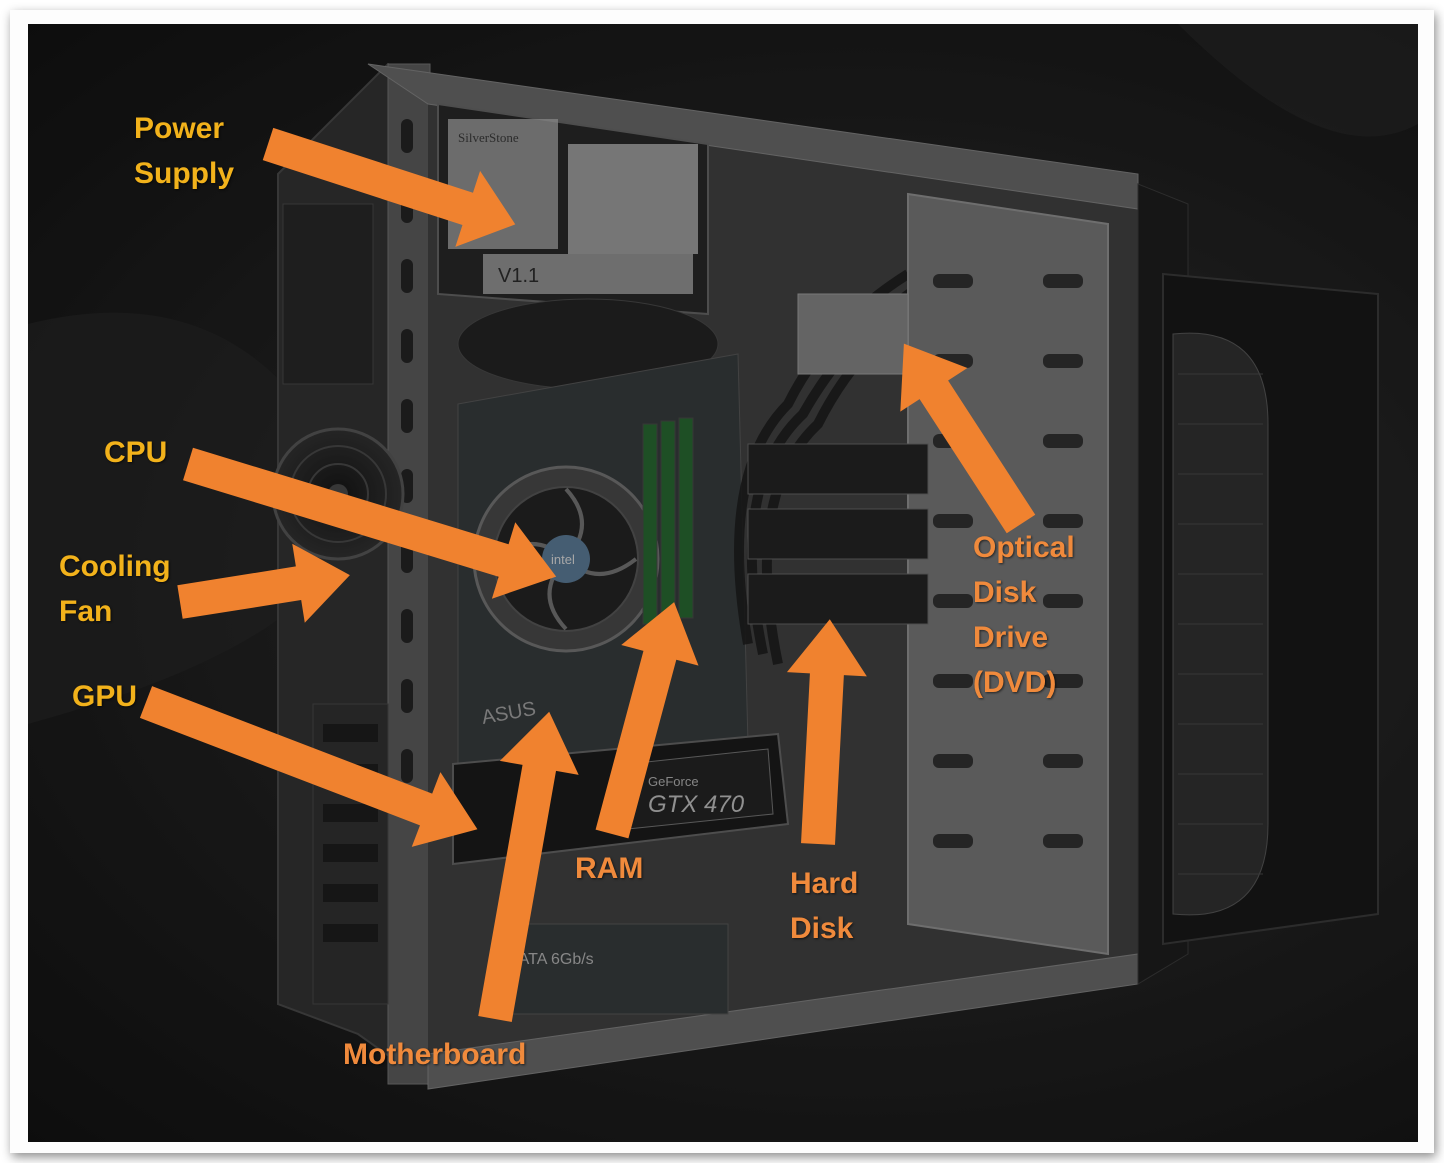 The image size is (1444, 1163). I want to click on label-power-supply: Power Supply, so click(184, 151).